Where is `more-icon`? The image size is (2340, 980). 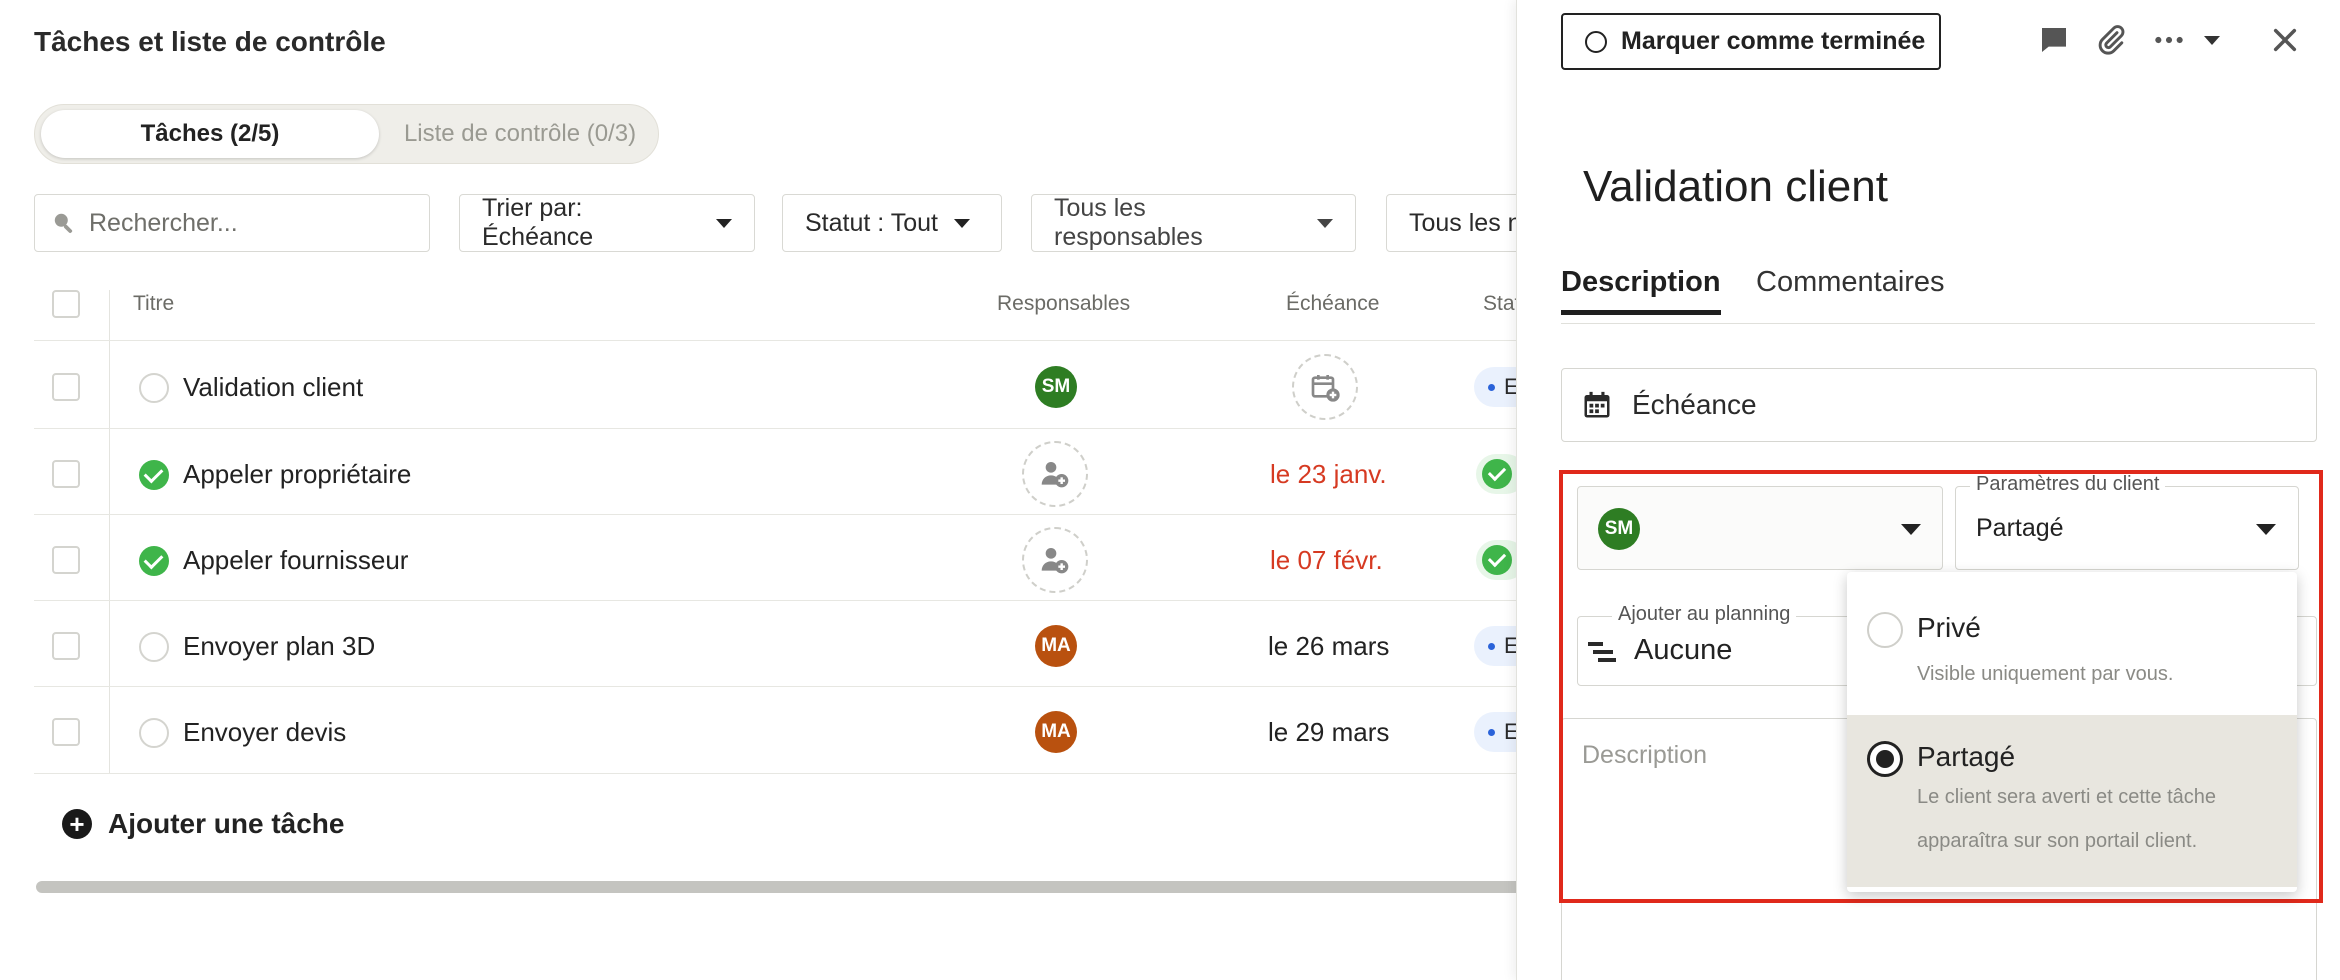
more-icon is located at coordinates (2169, 40).